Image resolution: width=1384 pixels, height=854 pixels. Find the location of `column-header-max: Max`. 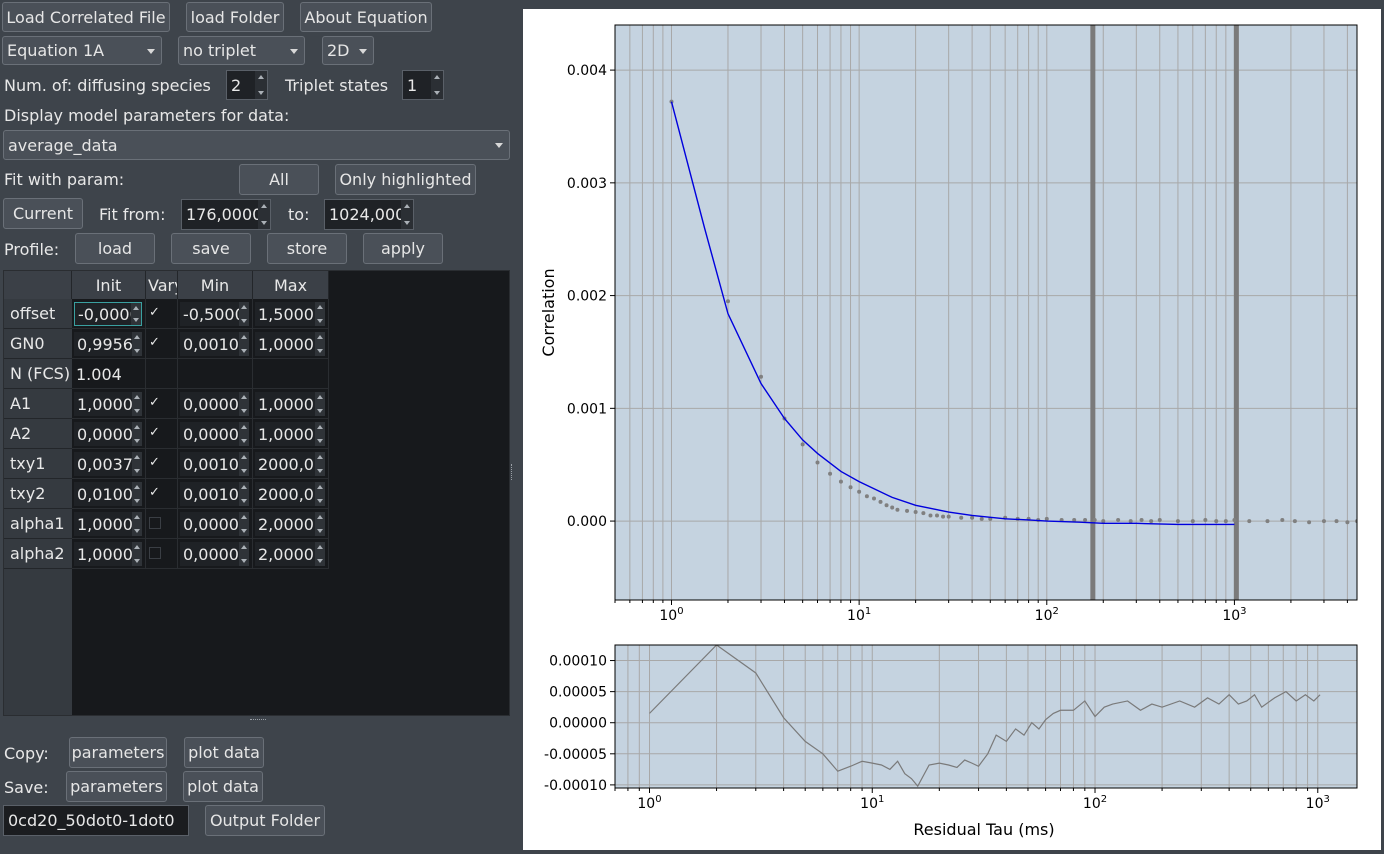

column-header-max: Max is located at coordinates (291, 285).